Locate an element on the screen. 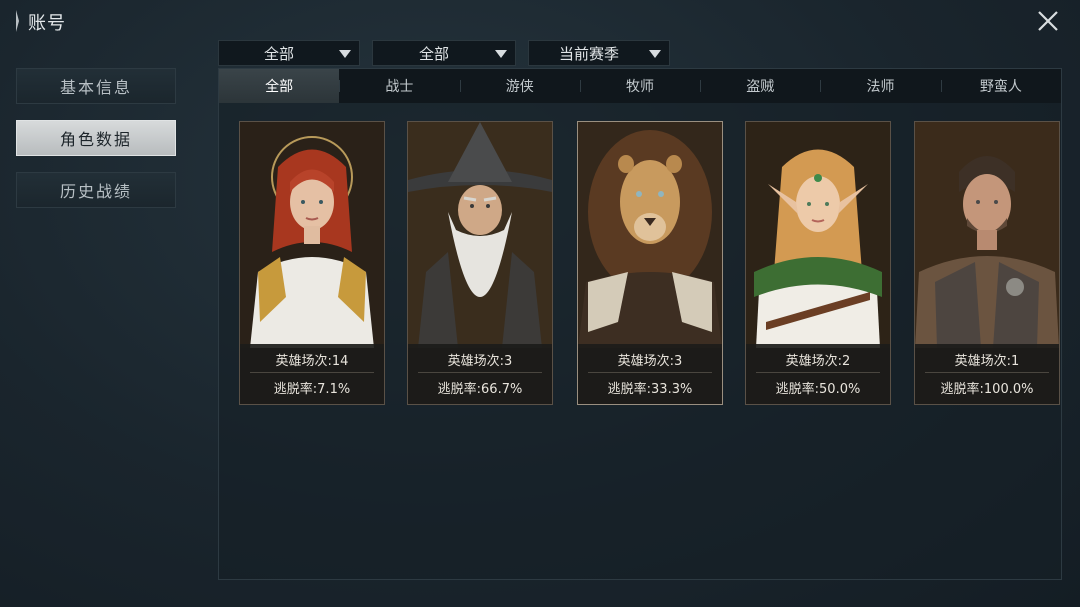 This screenshot has width=1080, height=607. lion-warrior-portrait is located at coordinates (650, 235).